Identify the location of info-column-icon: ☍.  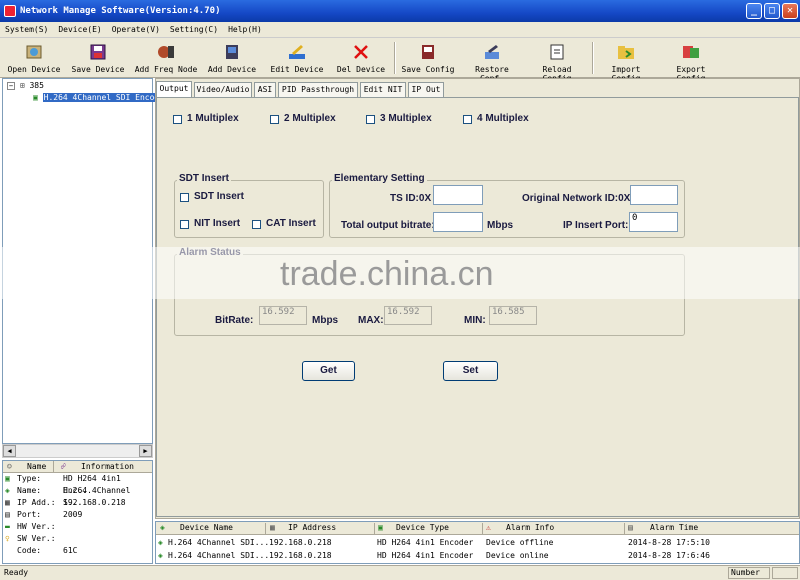
(63, 466).